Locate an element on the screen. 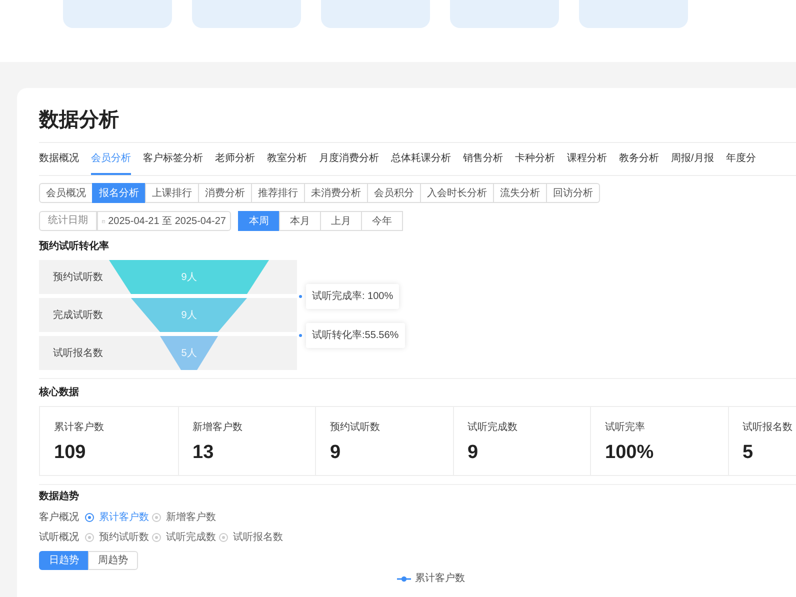 The image size is (796, 597). subtab: 未消费分析 is located at coordinates (336, 193).